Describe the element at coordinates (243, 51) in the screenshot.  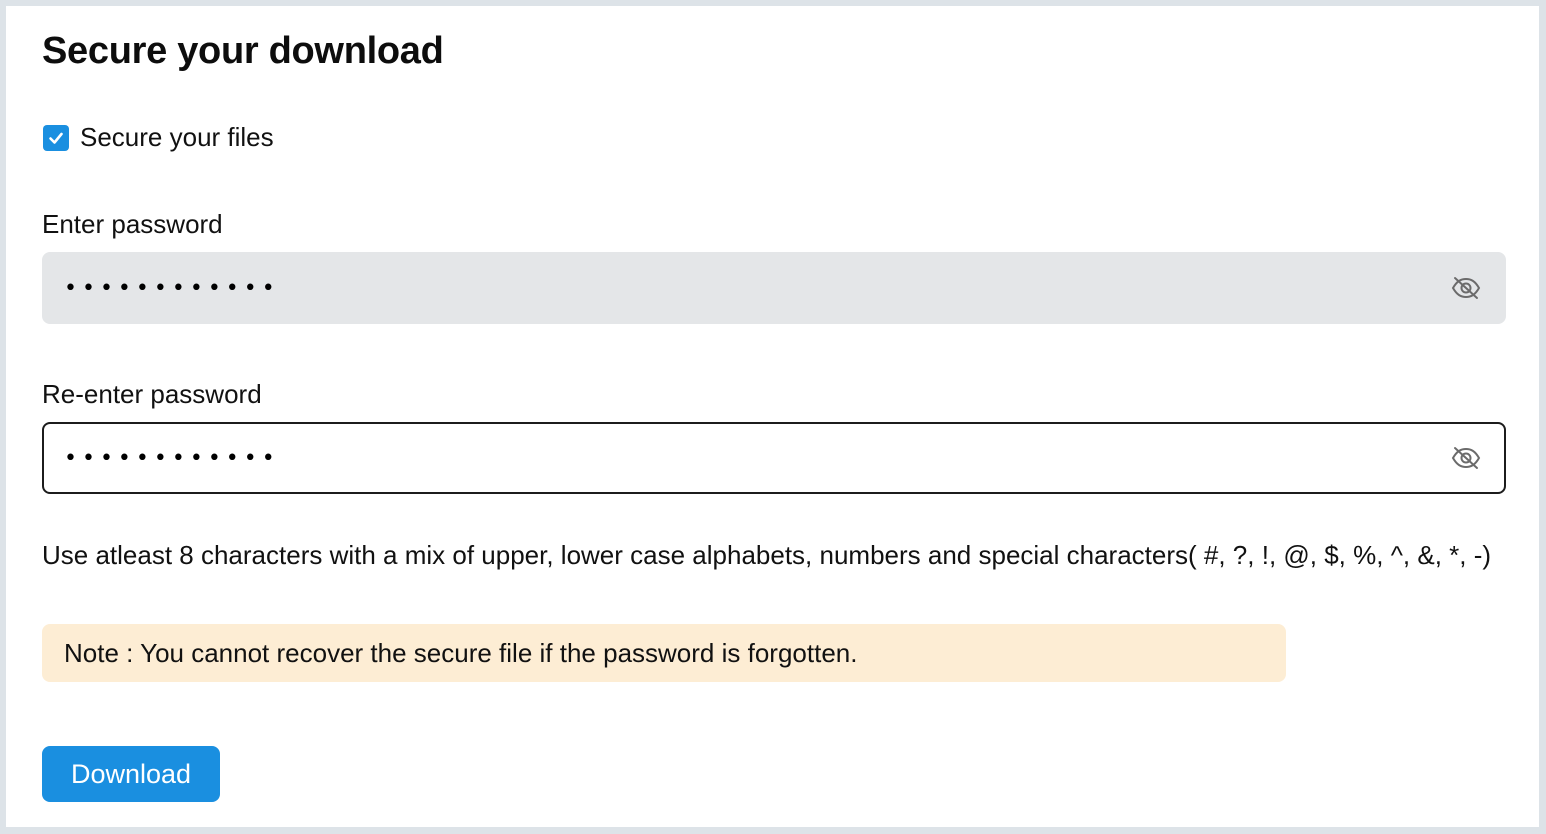
I see `page-title: Secure your download` at that location.